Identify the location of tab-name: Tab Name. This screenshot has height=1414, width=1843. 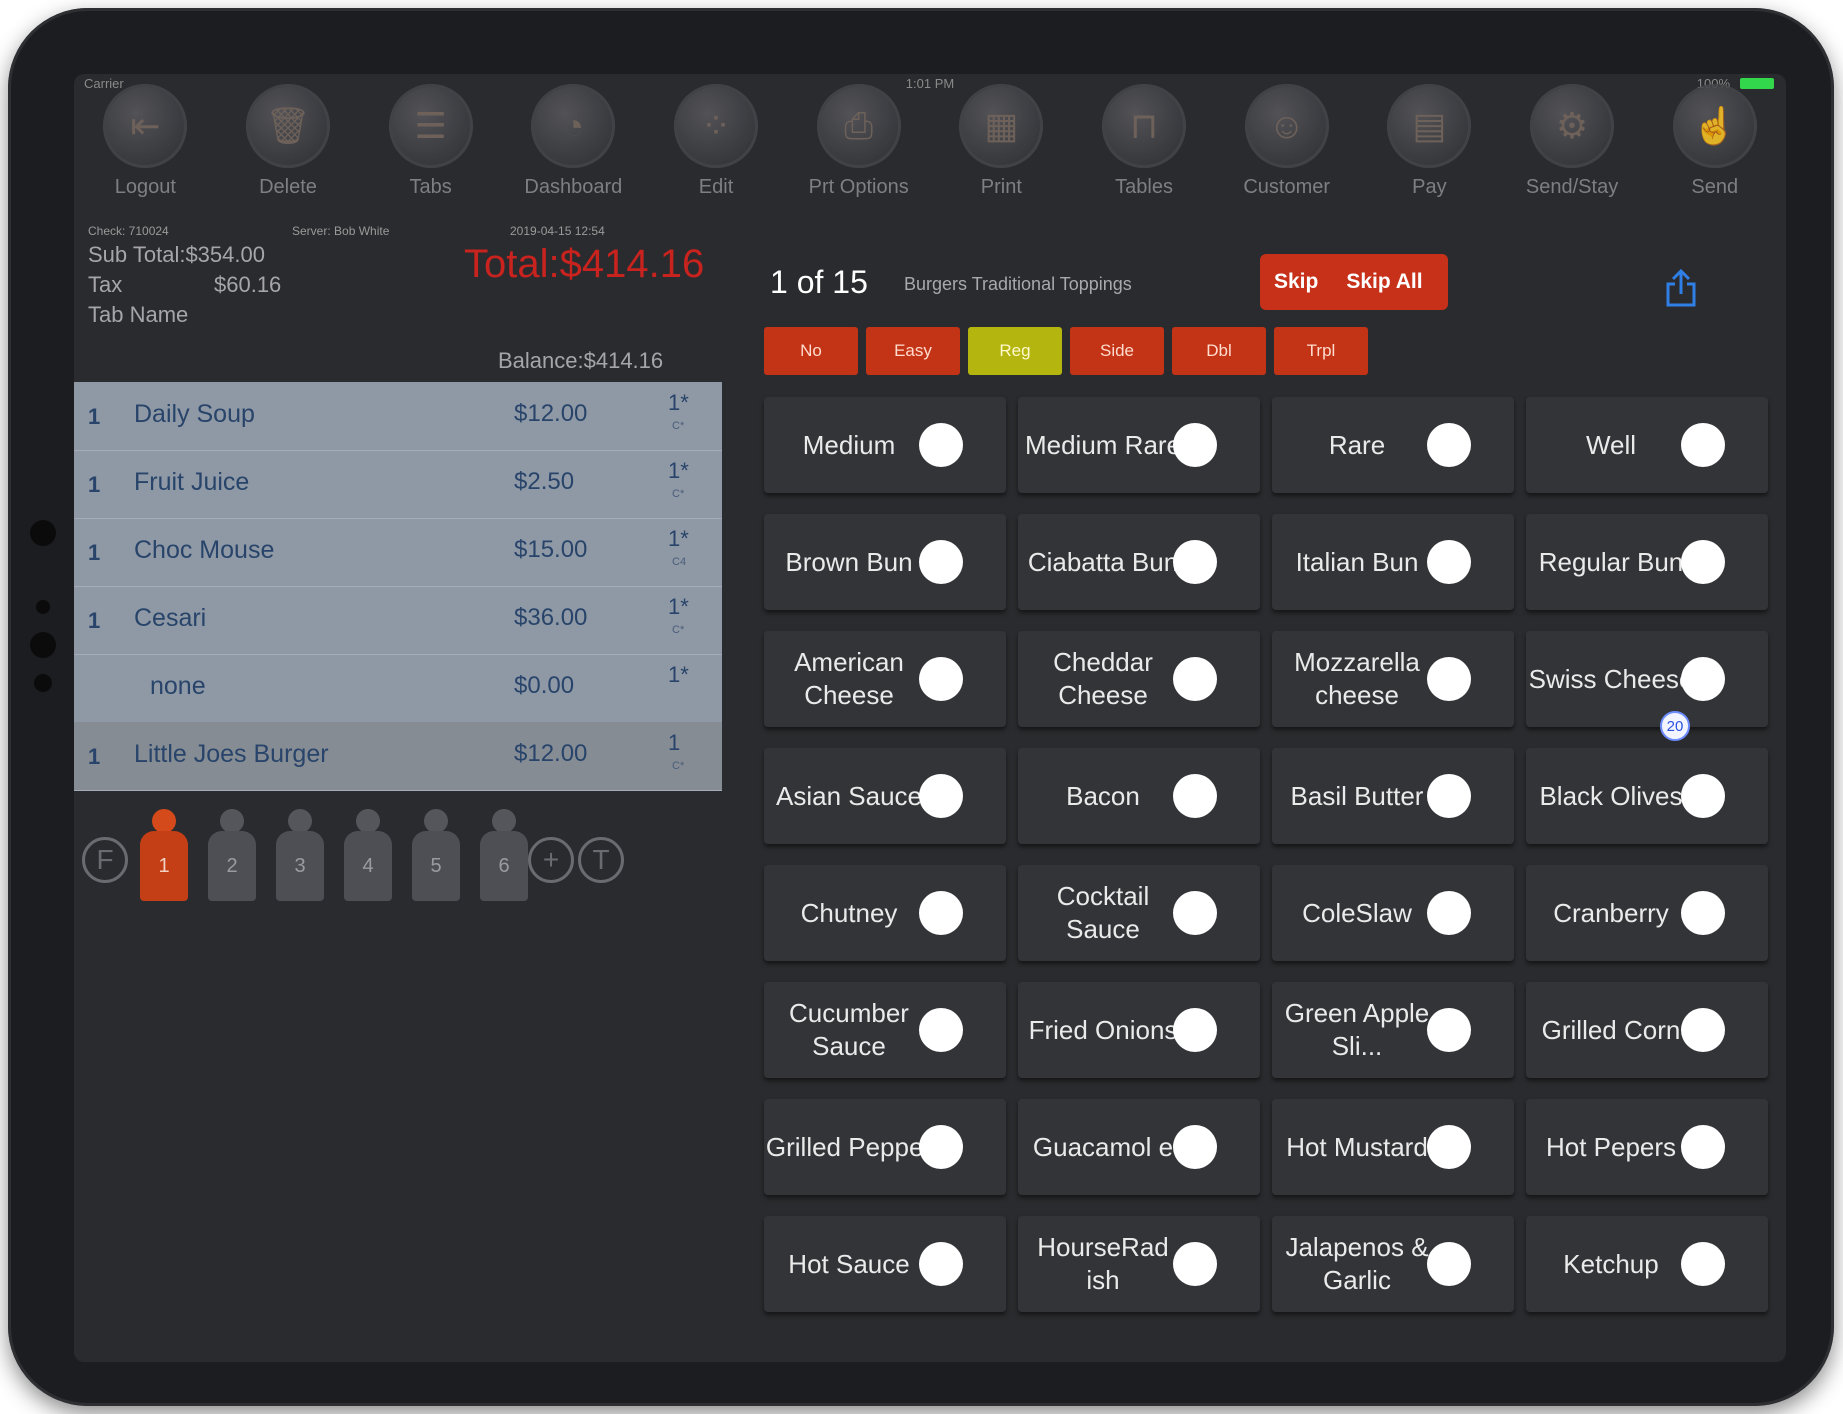
(138, 315).